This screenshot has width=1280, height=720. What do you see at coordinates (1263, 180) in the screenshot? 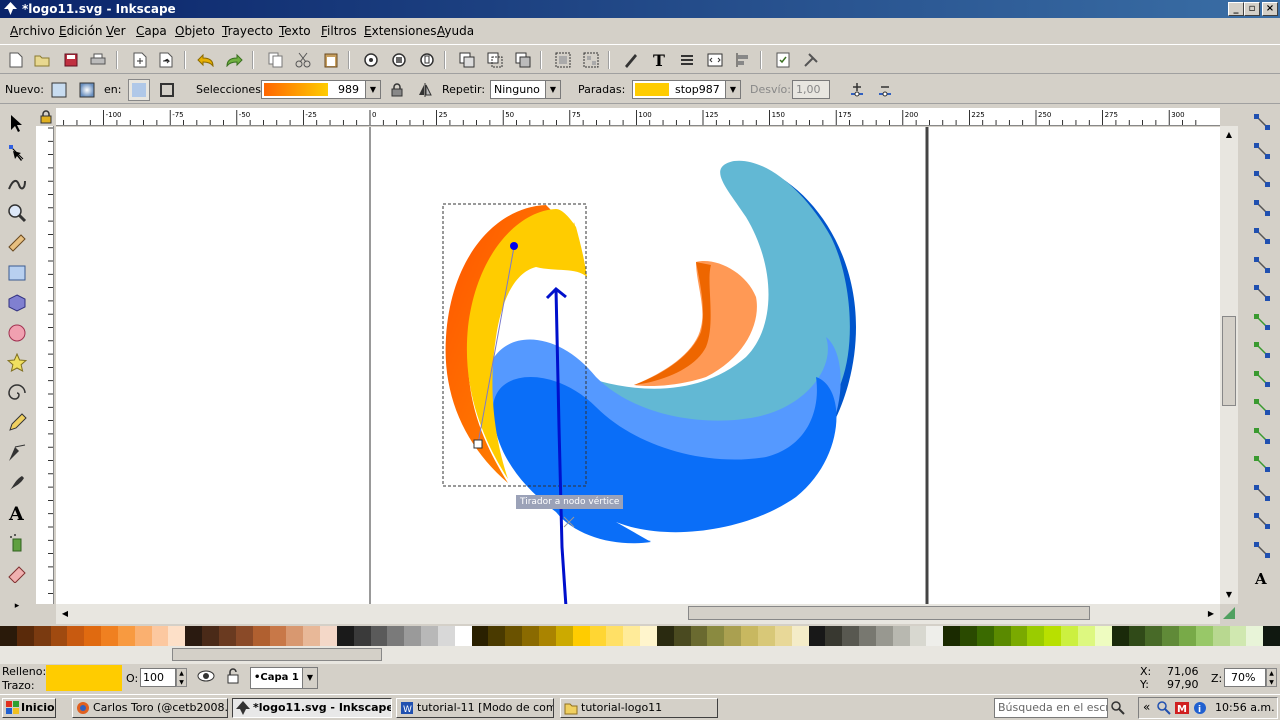
I see `snap-bbox-edge-icon` at bounding box center [1263, 180].